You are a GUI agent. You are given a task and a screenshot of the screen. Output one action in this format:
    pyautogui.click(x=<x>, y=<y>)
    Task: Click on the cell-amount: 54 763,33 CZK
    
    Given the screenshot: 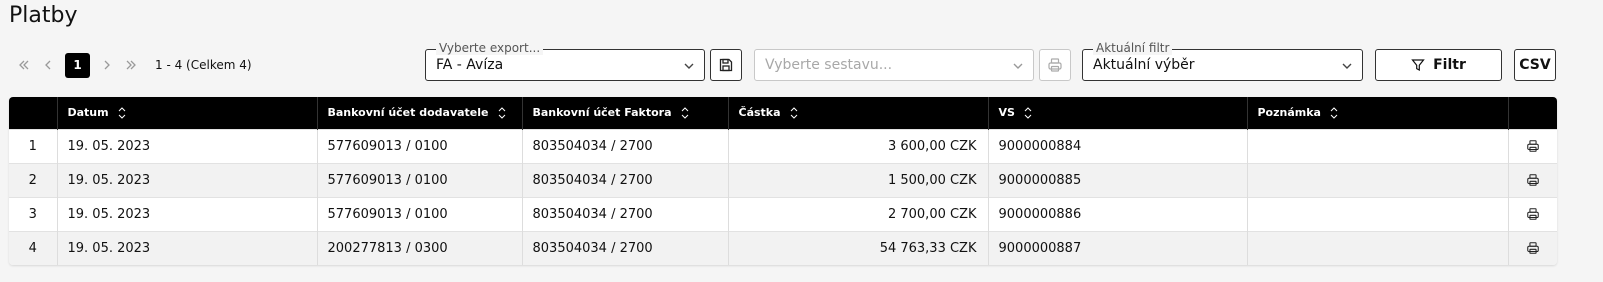 What is the action you would take?
    pyautogui.click(x=858, y=247)
    